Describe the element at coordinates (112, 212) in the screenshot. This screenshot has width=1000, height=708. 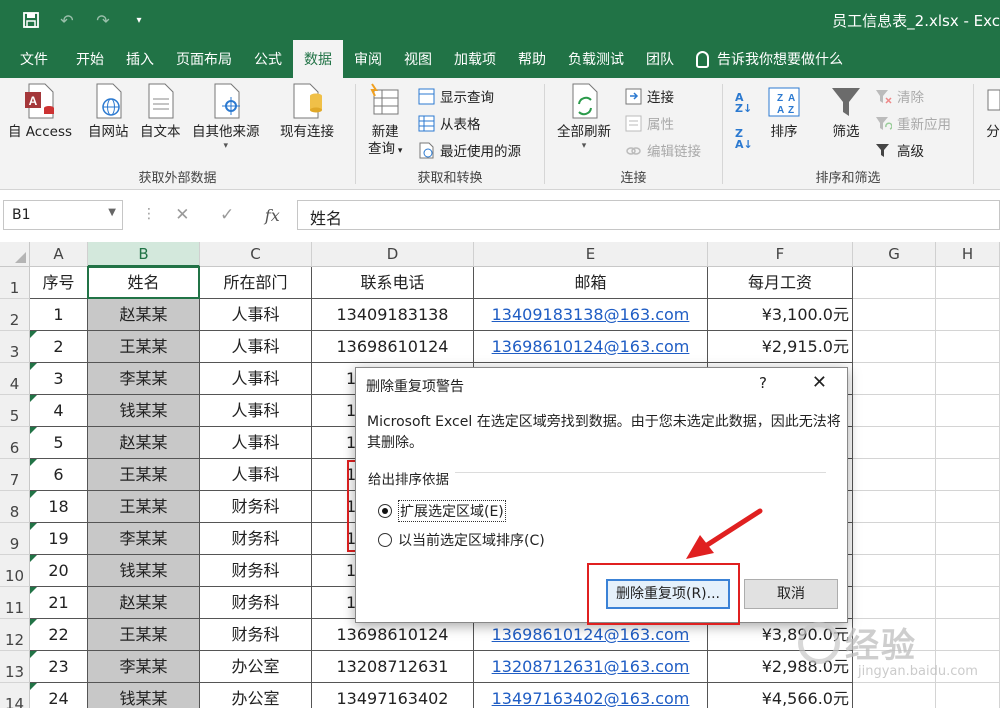
I see `name-box-dropdown-icon: ▼` at that location.